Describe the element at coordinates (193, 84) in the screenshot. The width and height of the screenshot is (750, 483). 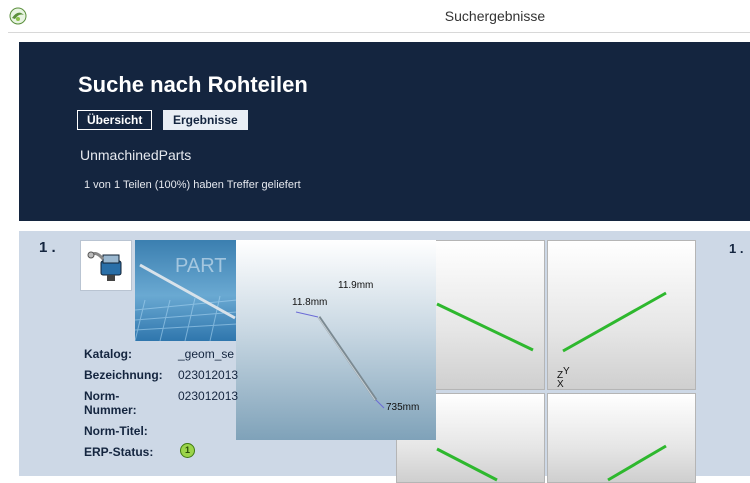
I see `page-title: Suche nach Rohteilen` at that location.